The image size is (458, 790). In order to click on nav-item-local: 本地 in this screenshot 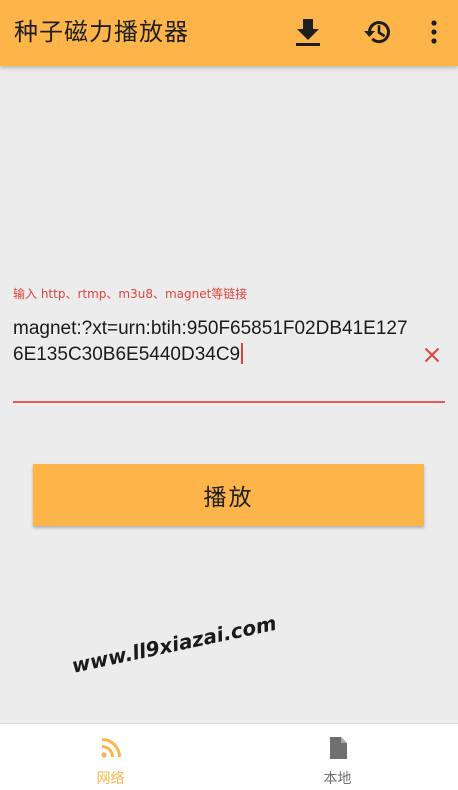, I will do `click(343, 757)`.